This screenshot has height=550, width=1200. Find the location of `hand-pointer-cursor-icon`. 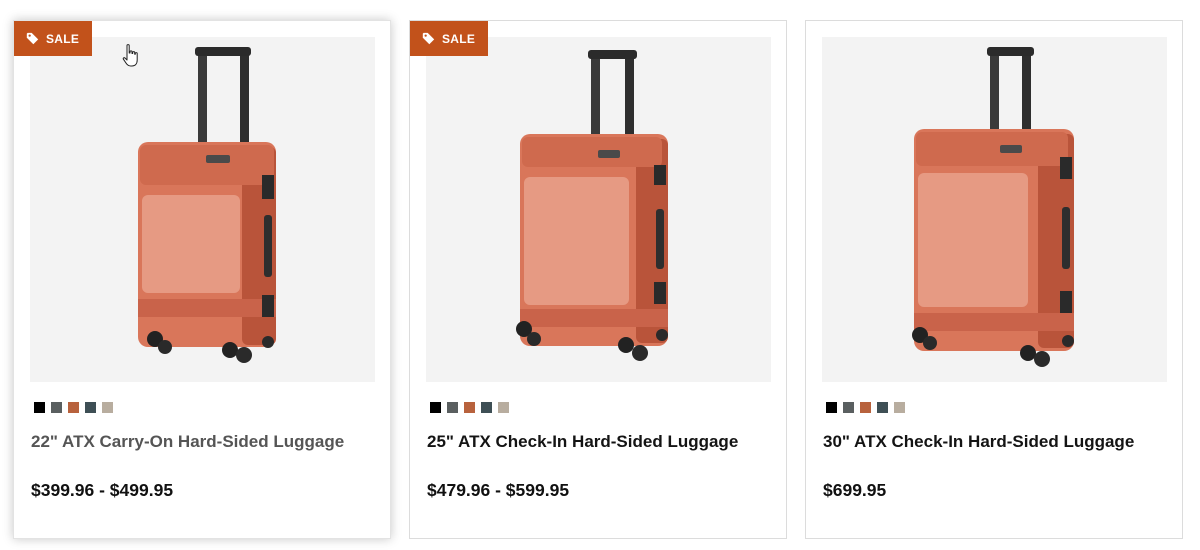

hand-pointer-cursor-icon is located at coordinates (130, 55).